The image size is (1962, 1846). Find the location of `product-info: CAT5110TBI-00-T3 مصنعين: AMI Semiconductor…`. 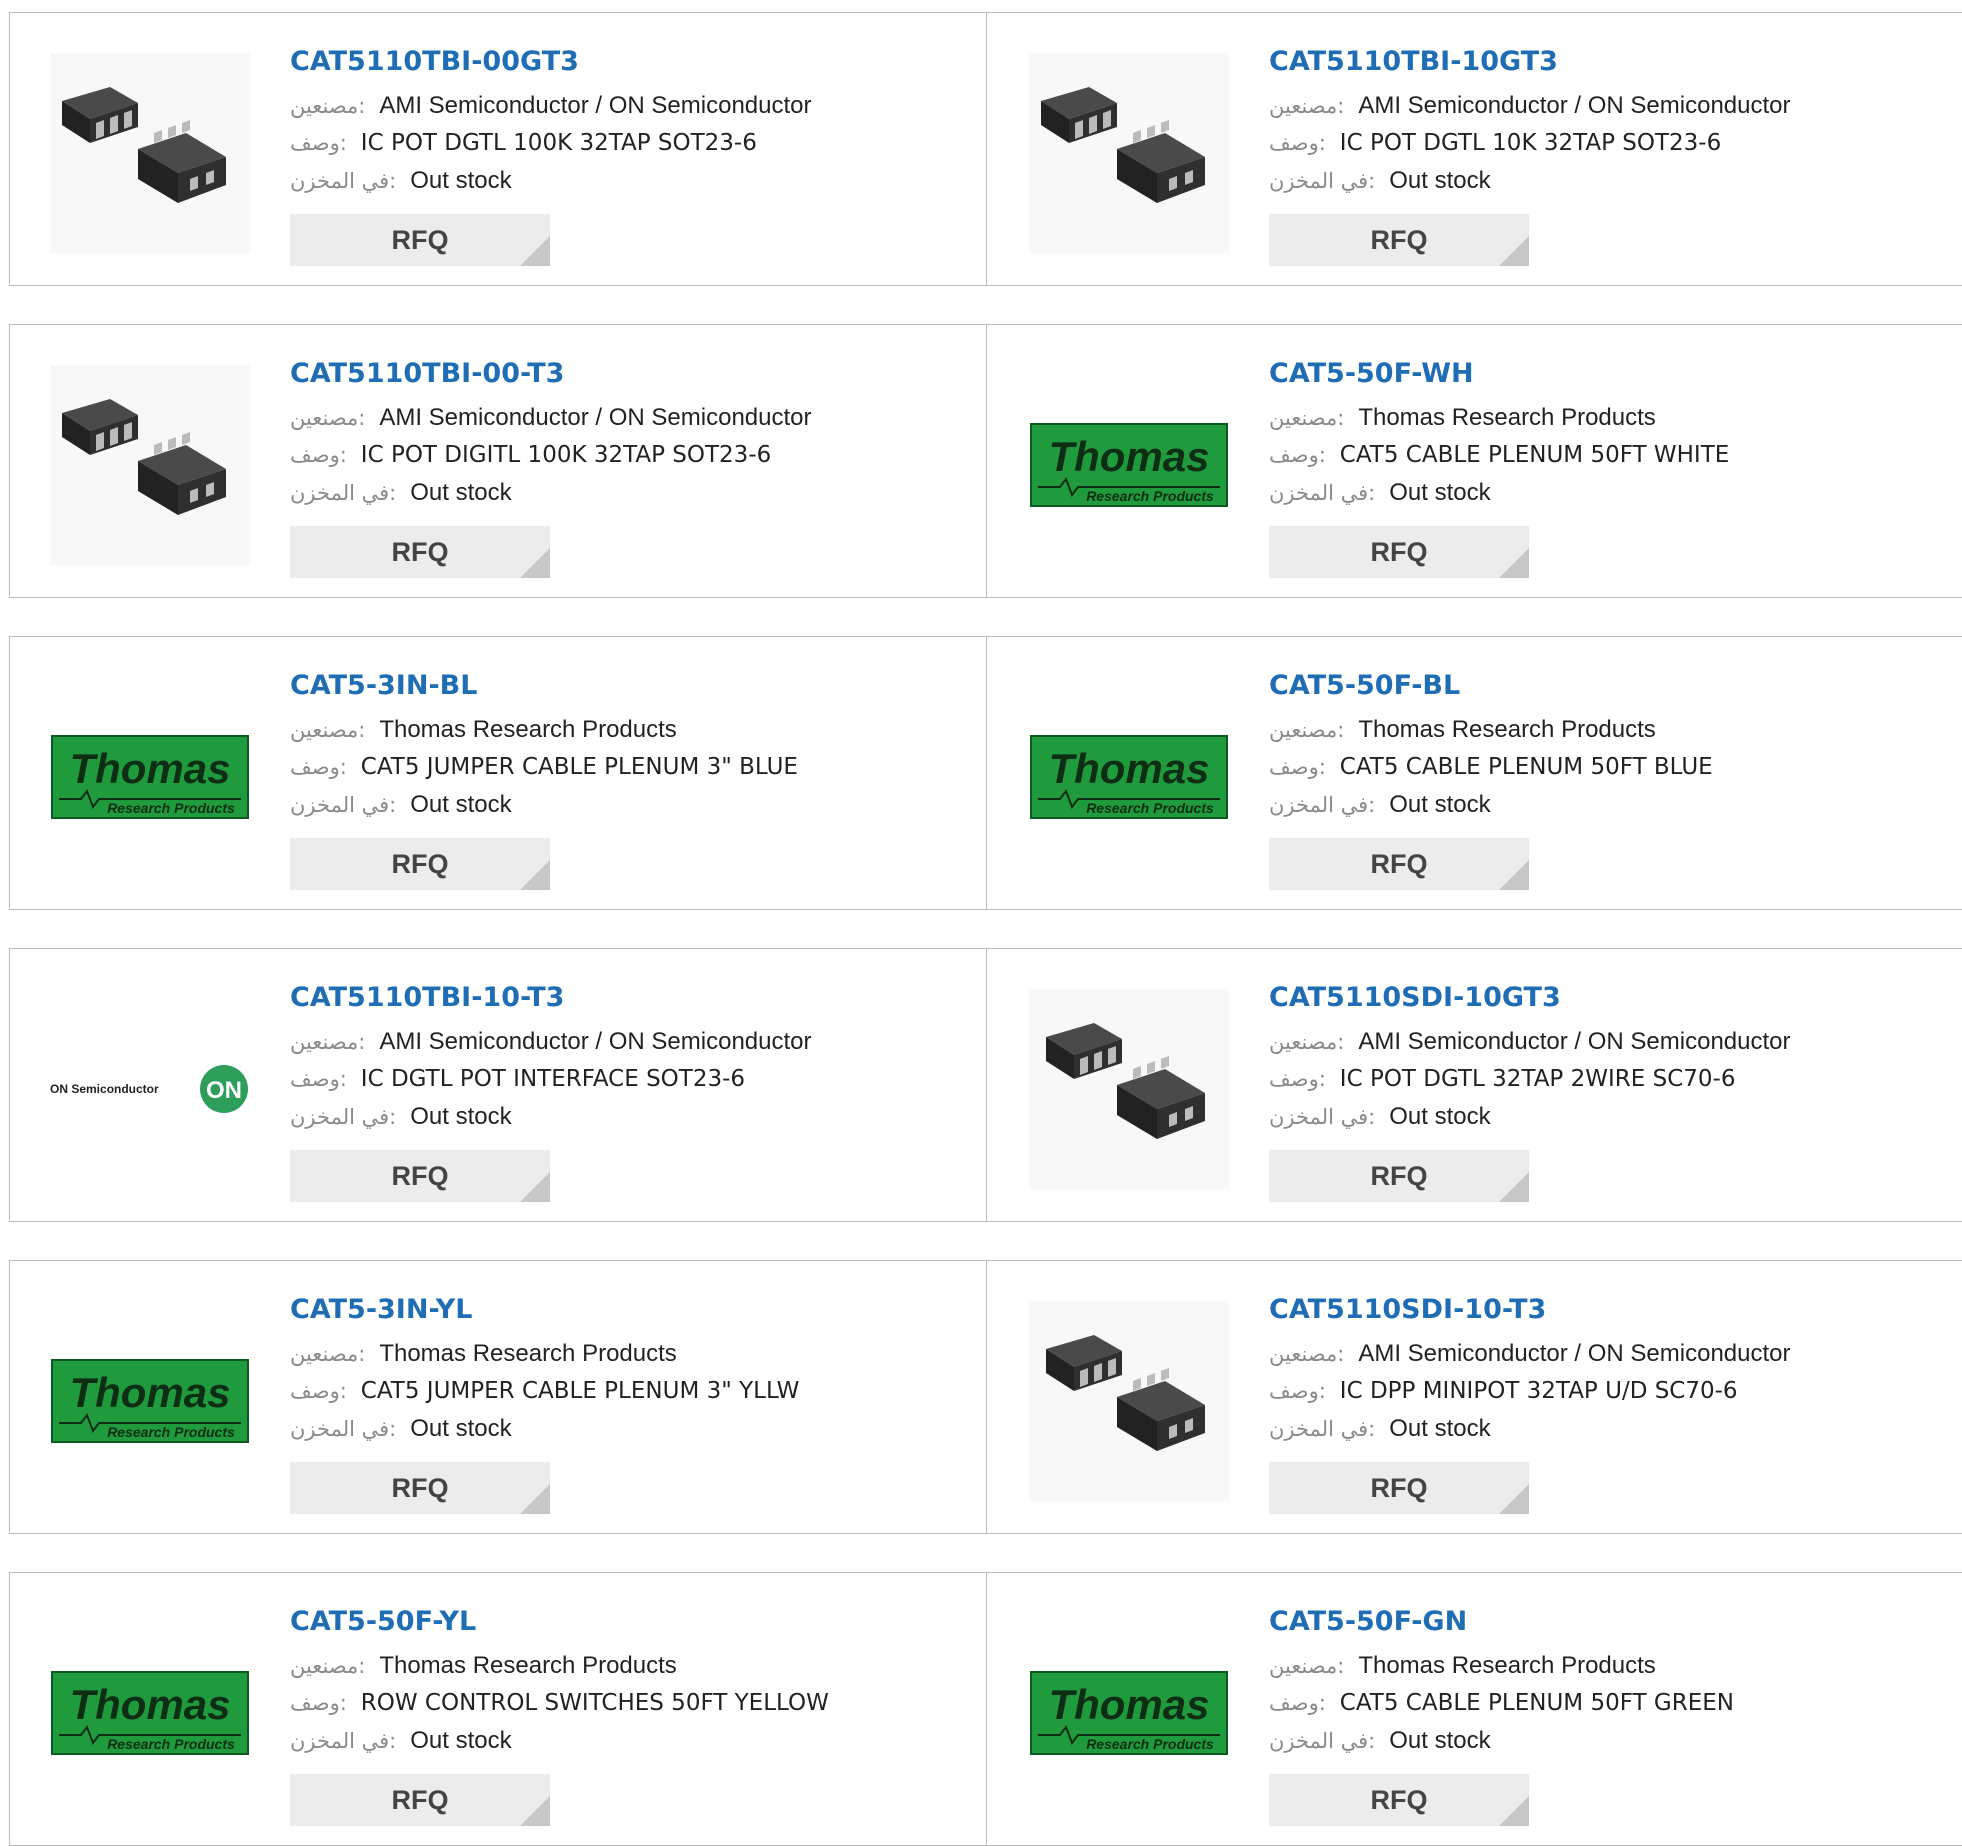

product-info: CAT5110TBI-00-T3 مصنعين: AMI Semiconductor… is located at coordinates (551, 466).